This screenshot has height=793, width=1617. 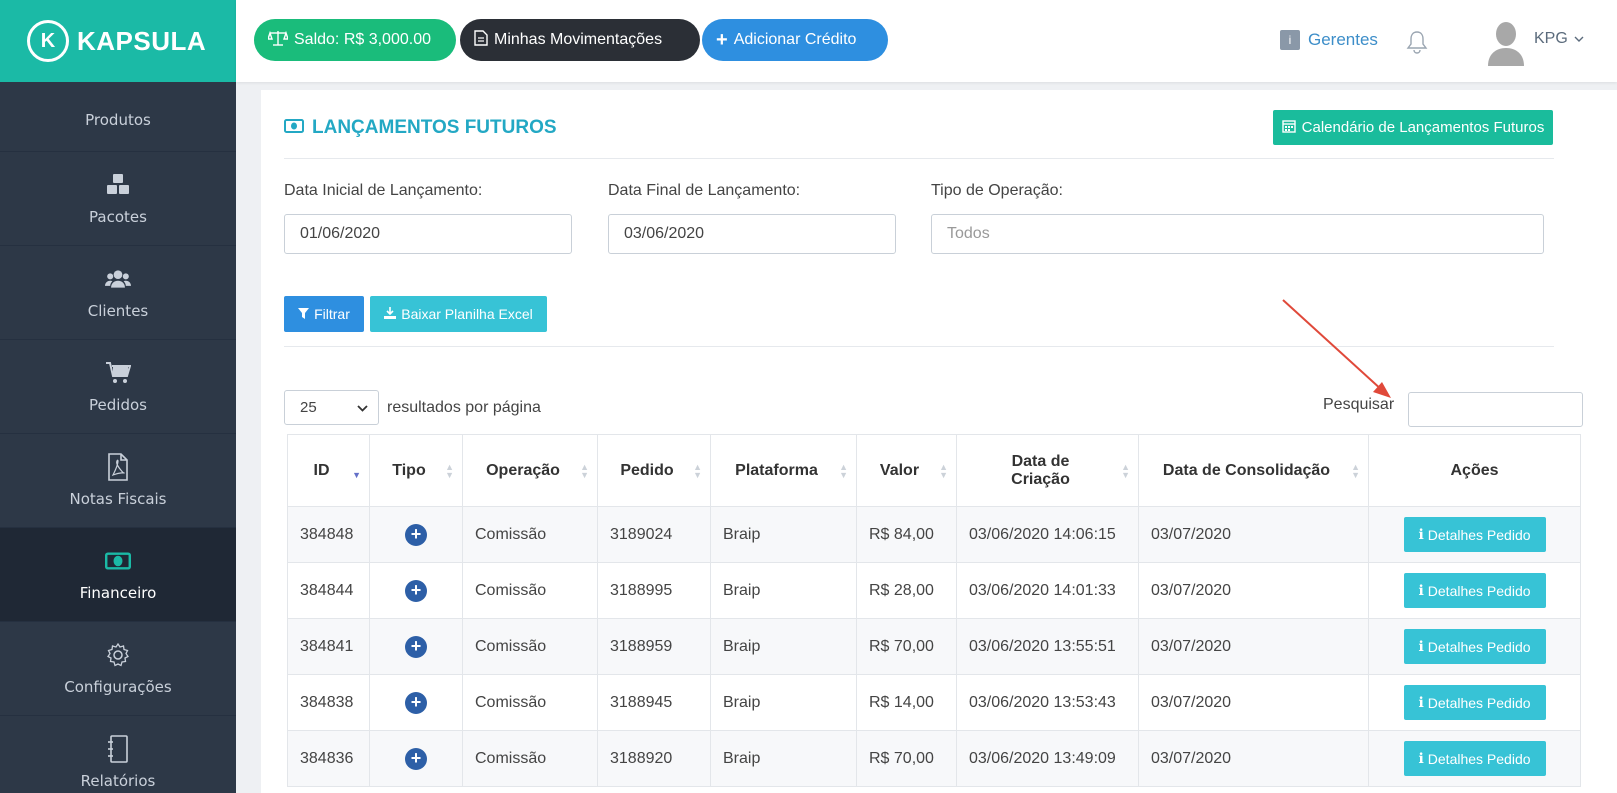 I want to click on column-header-acoes: Ações, so click(x=1474, y=470).